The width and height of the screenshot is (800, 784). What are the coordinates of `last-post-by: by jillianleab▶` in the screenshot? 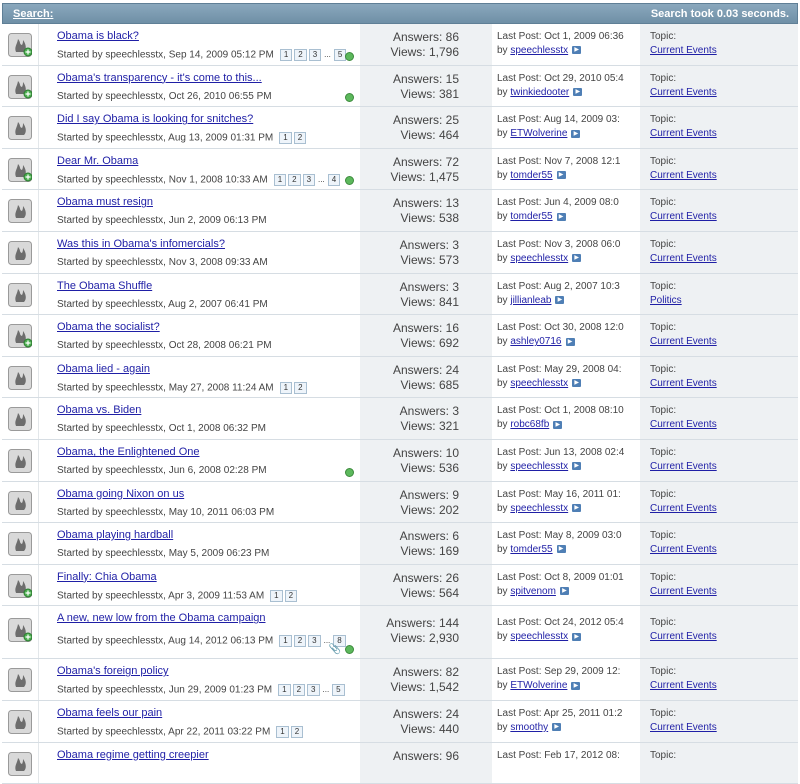 It's located at (530, 300).